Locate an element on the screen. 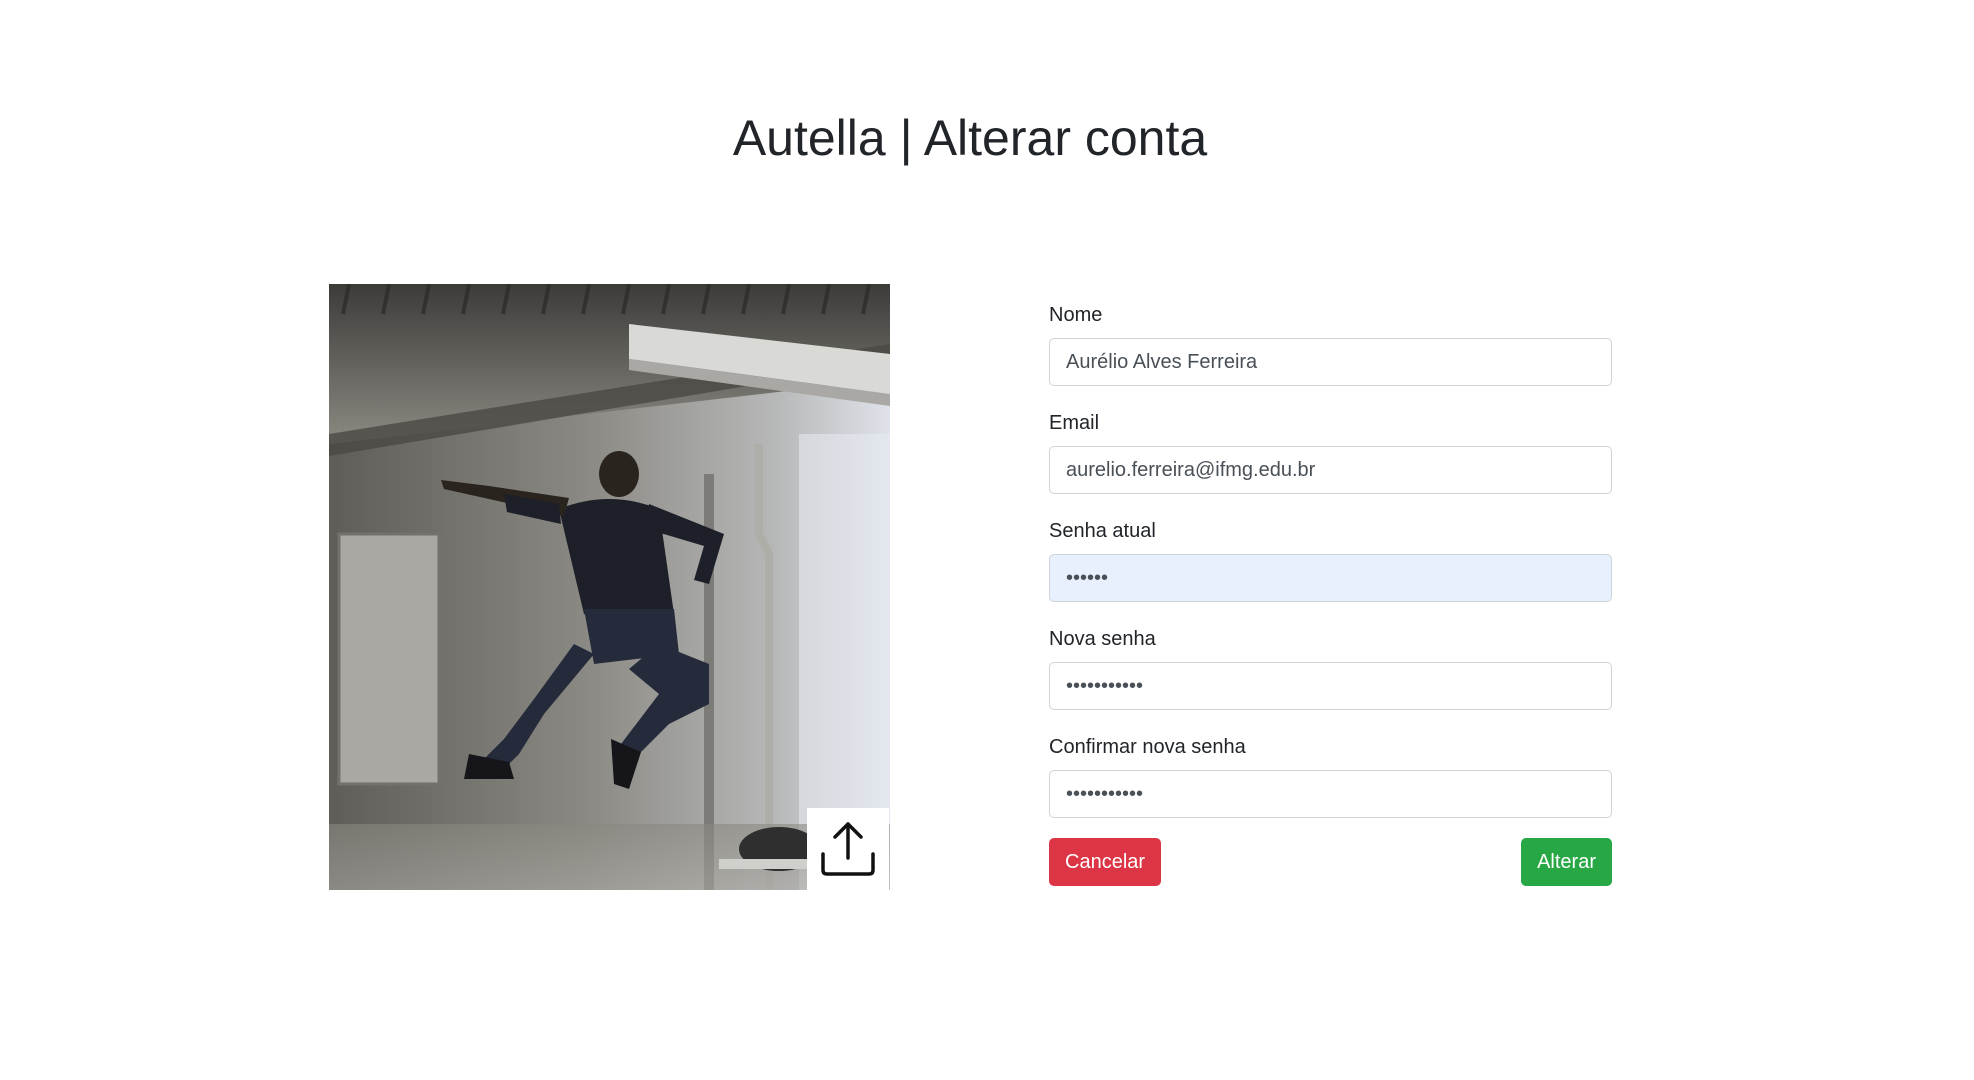 The width and height of the screenshot is (1974, 1080). confirm-password-input is located at coordinates (1330, 794).